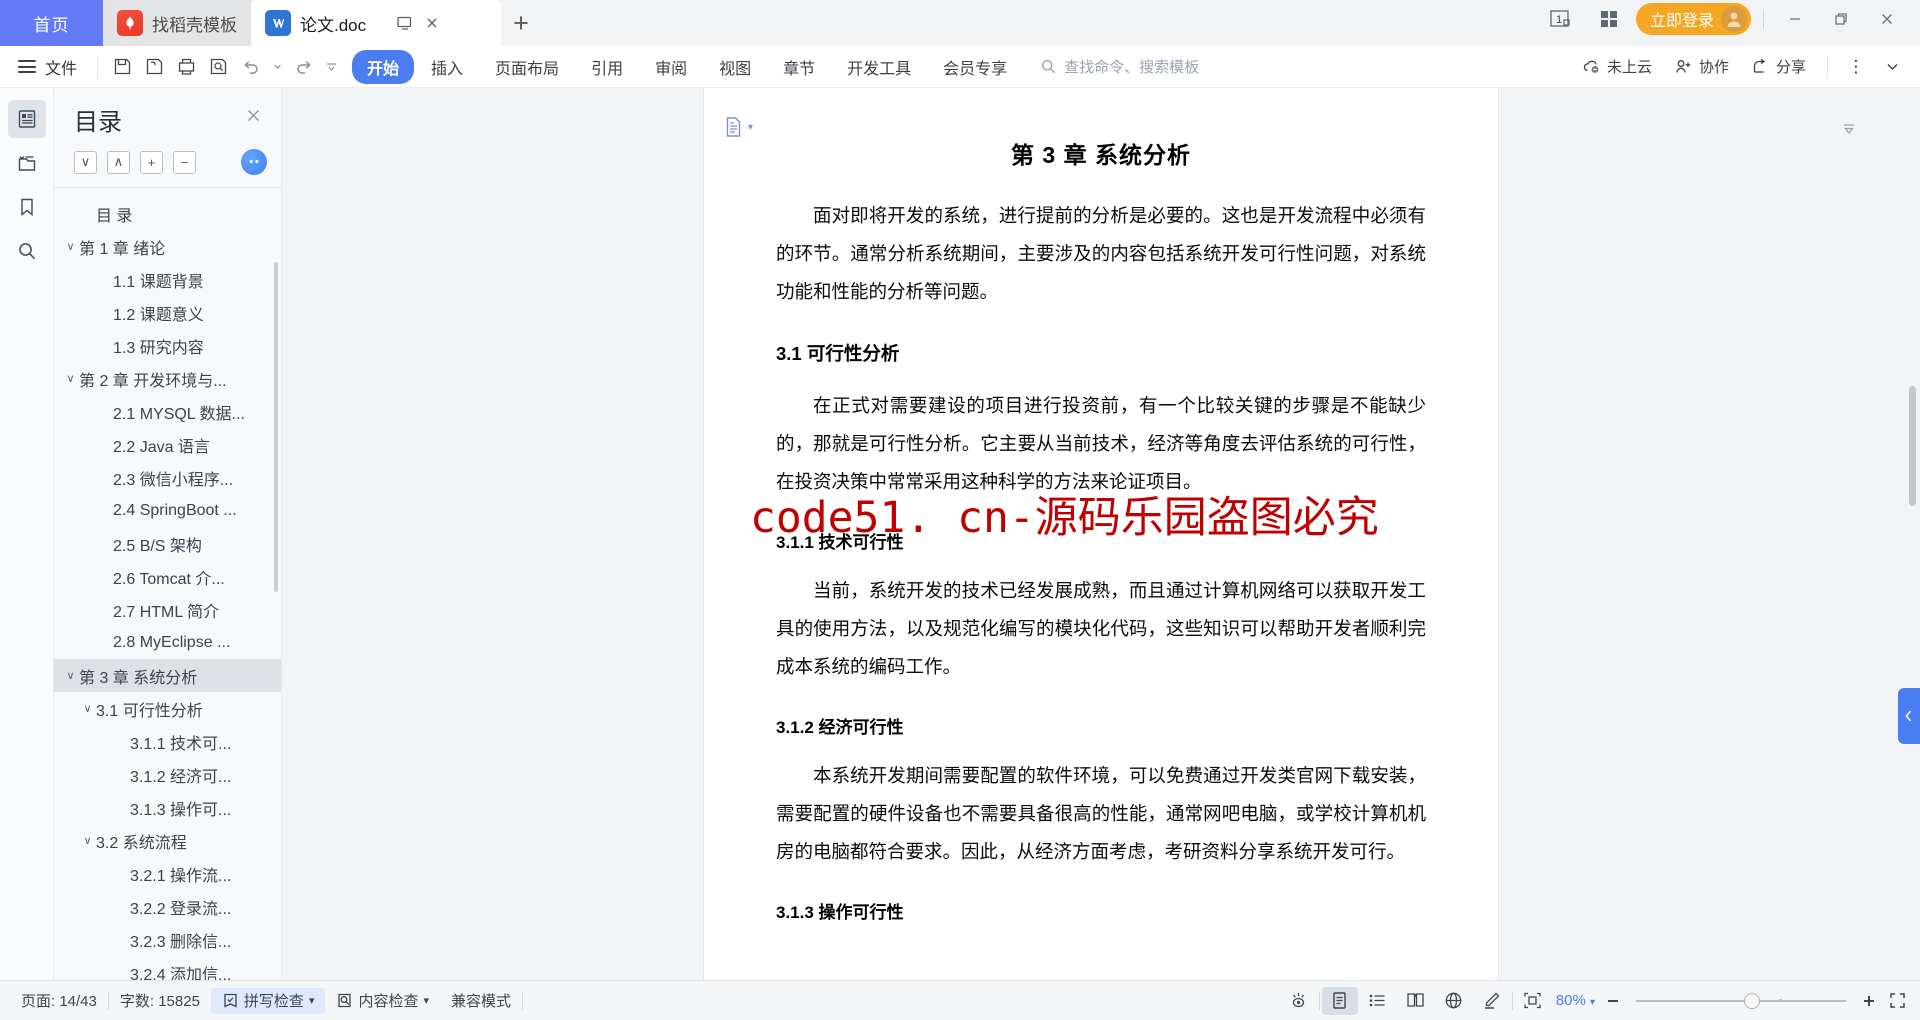 Image resolution: width=1920 pixels, height=1020 pixels. I want to click on spell-check-button: 拼写检查 ▾, so click(268, 1000).